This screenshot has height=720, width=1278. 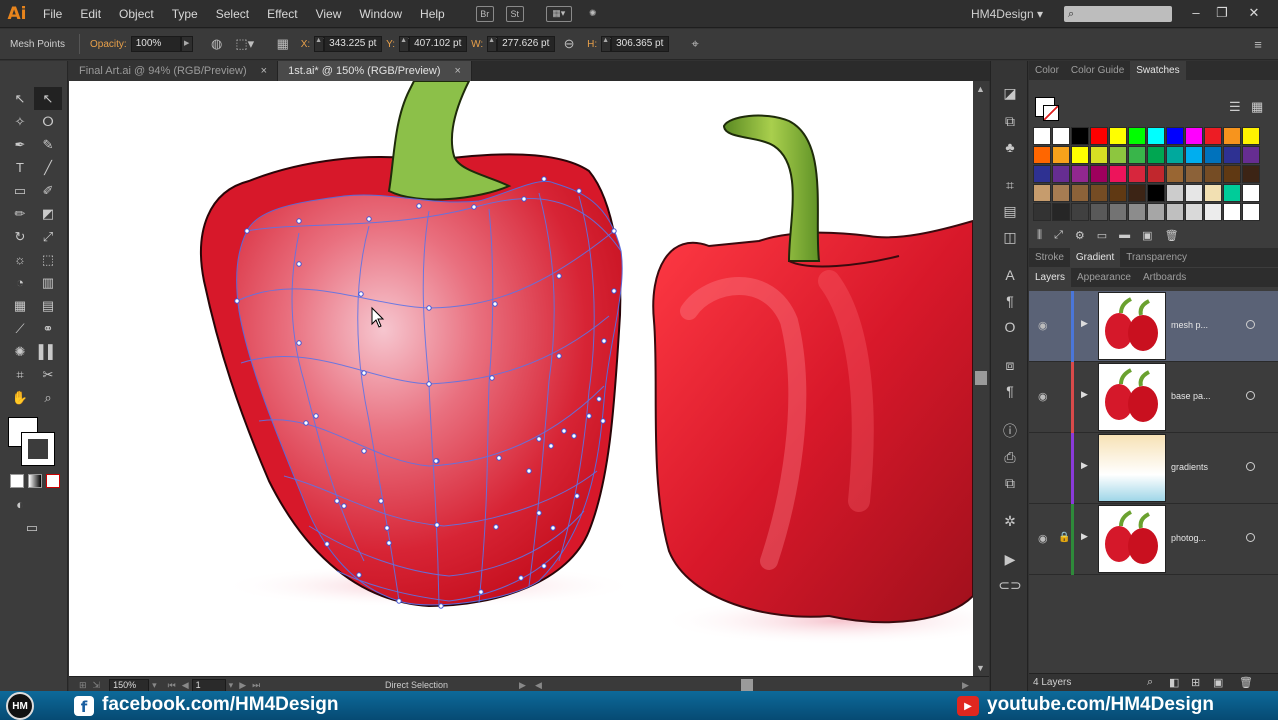 What do you see at coordinates (1097, 70) in the screenshot?
I see `tab-color-guide: Color Guide` at bounding box center [1097, 70].